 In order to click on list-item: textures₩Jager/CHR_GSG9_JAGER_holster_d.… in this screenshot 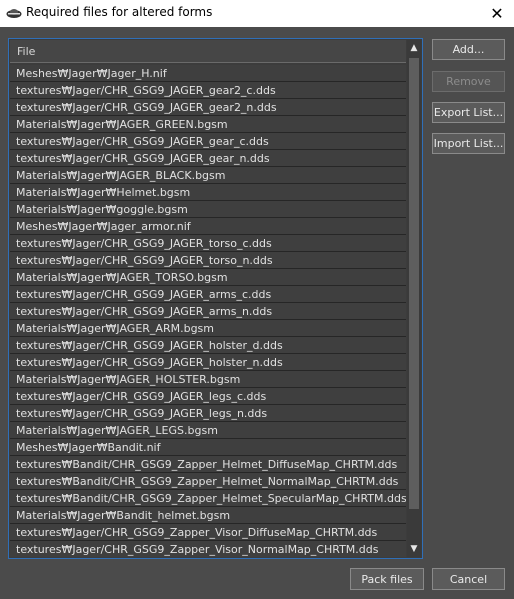, I will do `click(208, 346)`.